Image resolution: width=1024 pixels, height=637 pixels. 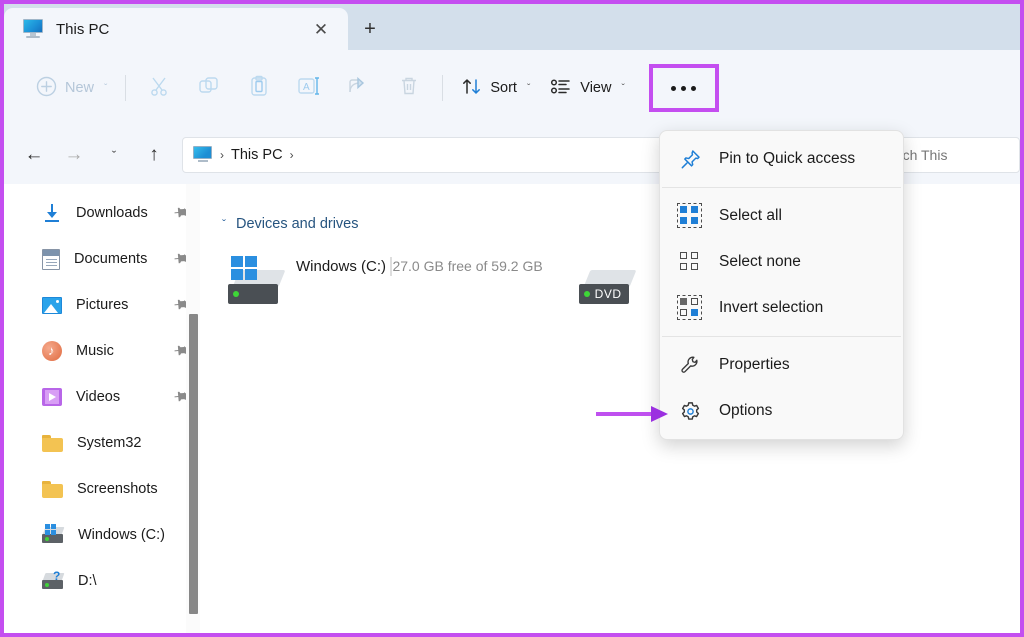 What do you see at coordinates (53, 534) in the screenshot?
I see `windows-drive-icon` at bounding box center [53, 534].